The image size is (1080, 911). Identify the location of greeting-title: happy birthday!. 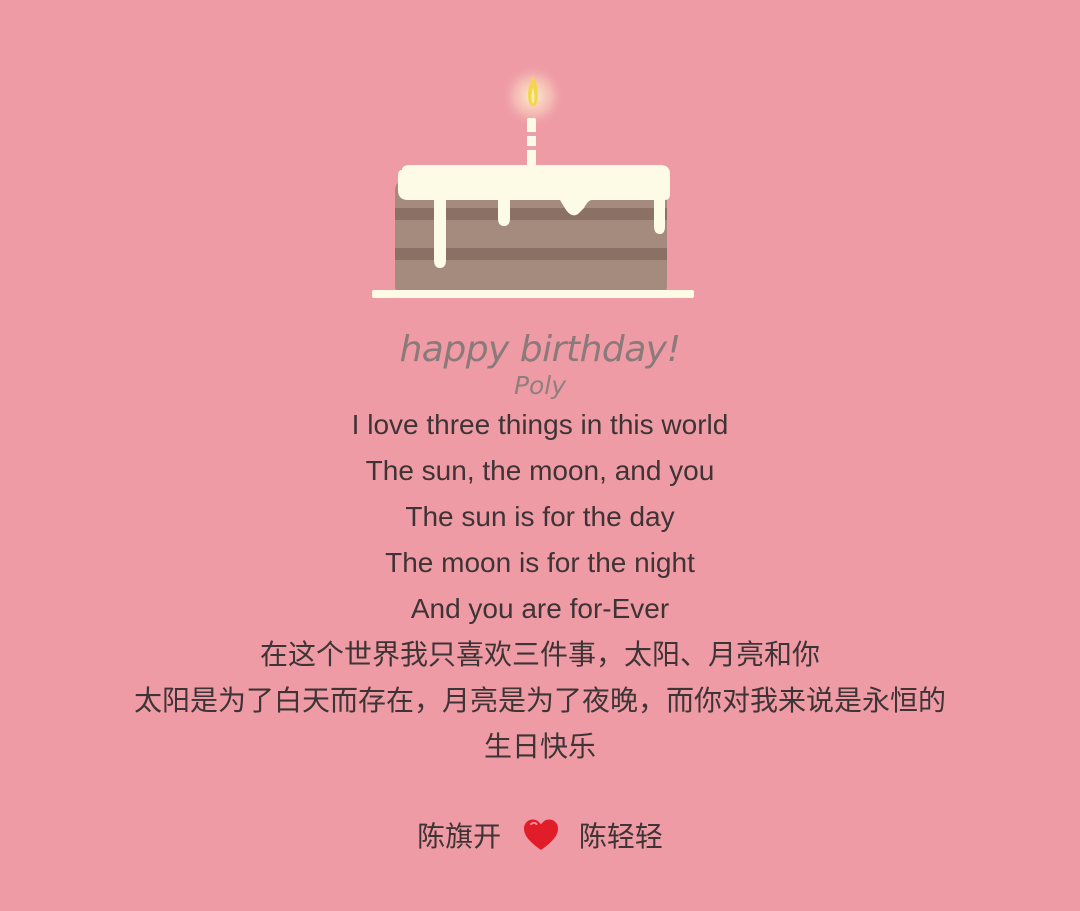
(540, 349).